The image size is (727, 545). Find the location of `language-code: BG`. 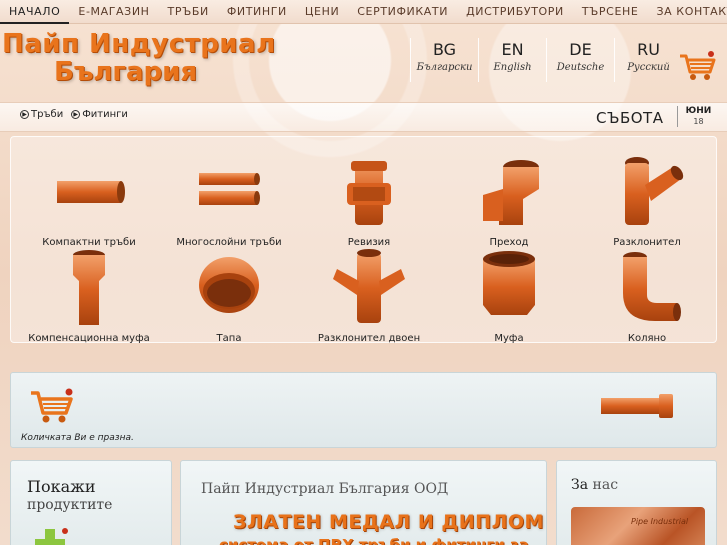

language-code: BG is located at coordinates (444, 49).